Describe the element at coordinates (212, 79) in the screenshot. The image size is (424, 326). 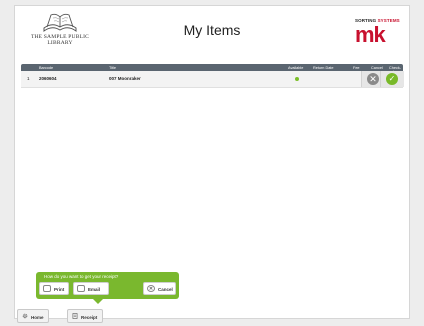
I see `table-row: 1 2060604 007 Moonraker ✕ ✓` at that location.